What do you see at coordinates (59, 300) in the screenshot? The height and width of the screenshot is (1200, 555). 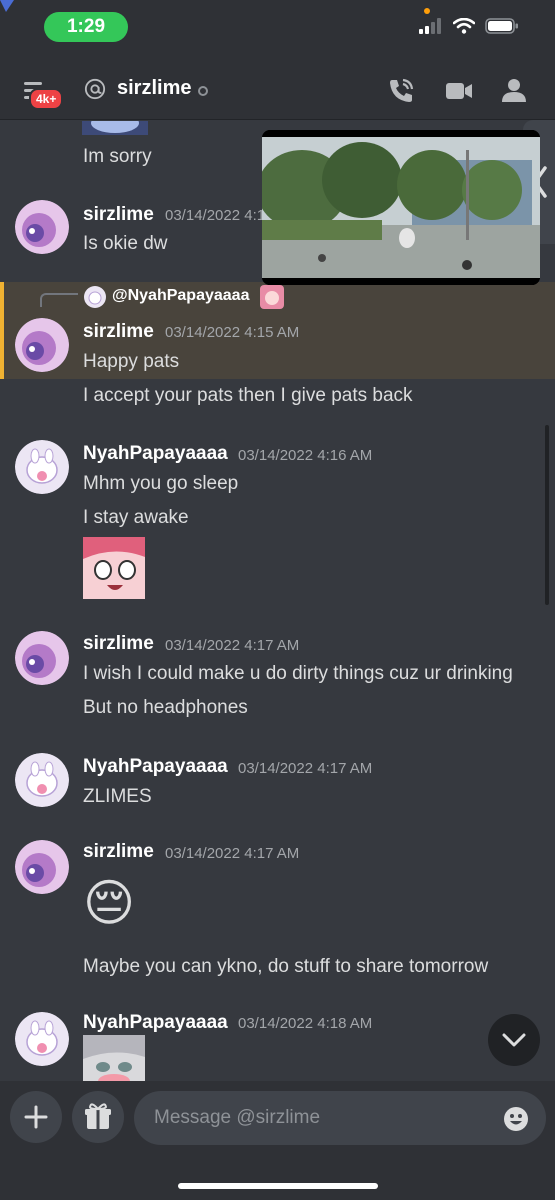 I see `reply-connector` at bounding box center [59, 300].